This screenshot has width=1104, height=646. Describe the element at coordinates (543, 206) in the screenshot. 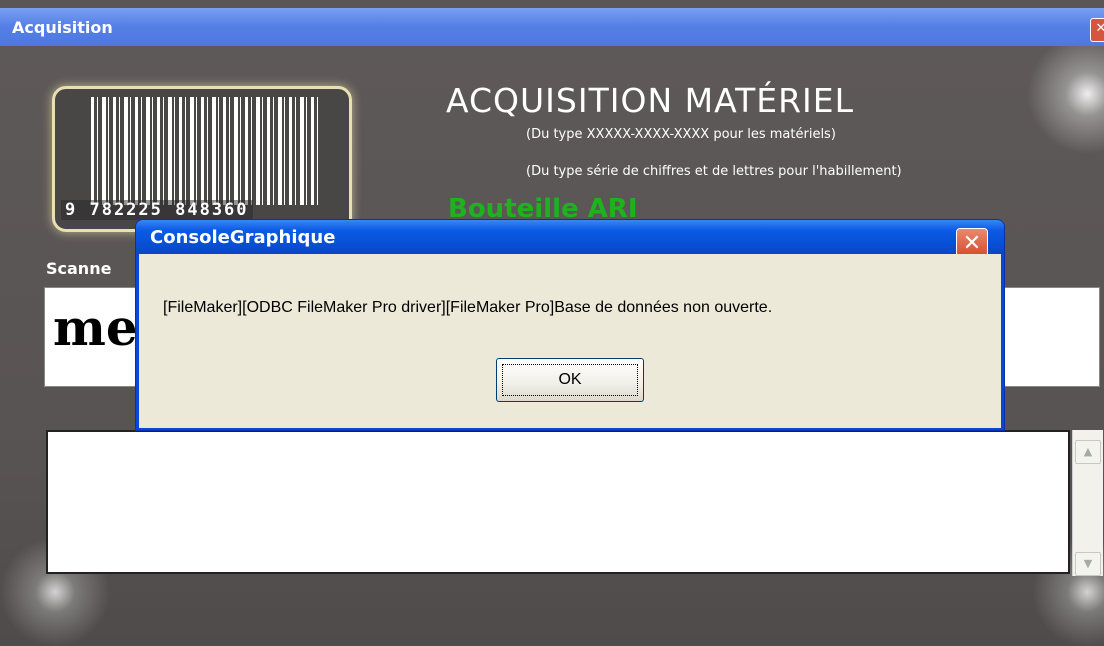

I see `item-type-label: Bouteille ARI` at that location.